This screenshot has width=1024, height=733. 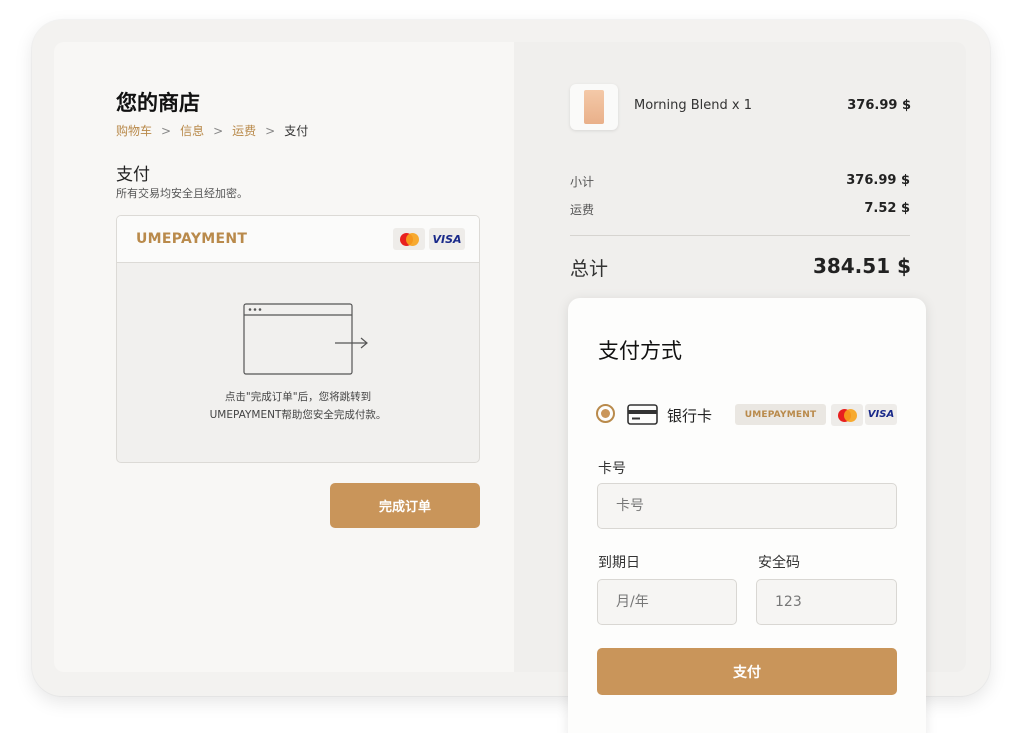 I want to click on breadcrumb: 购物车 > 信息 > 运费 > 支付, so click(x=212, y=130).